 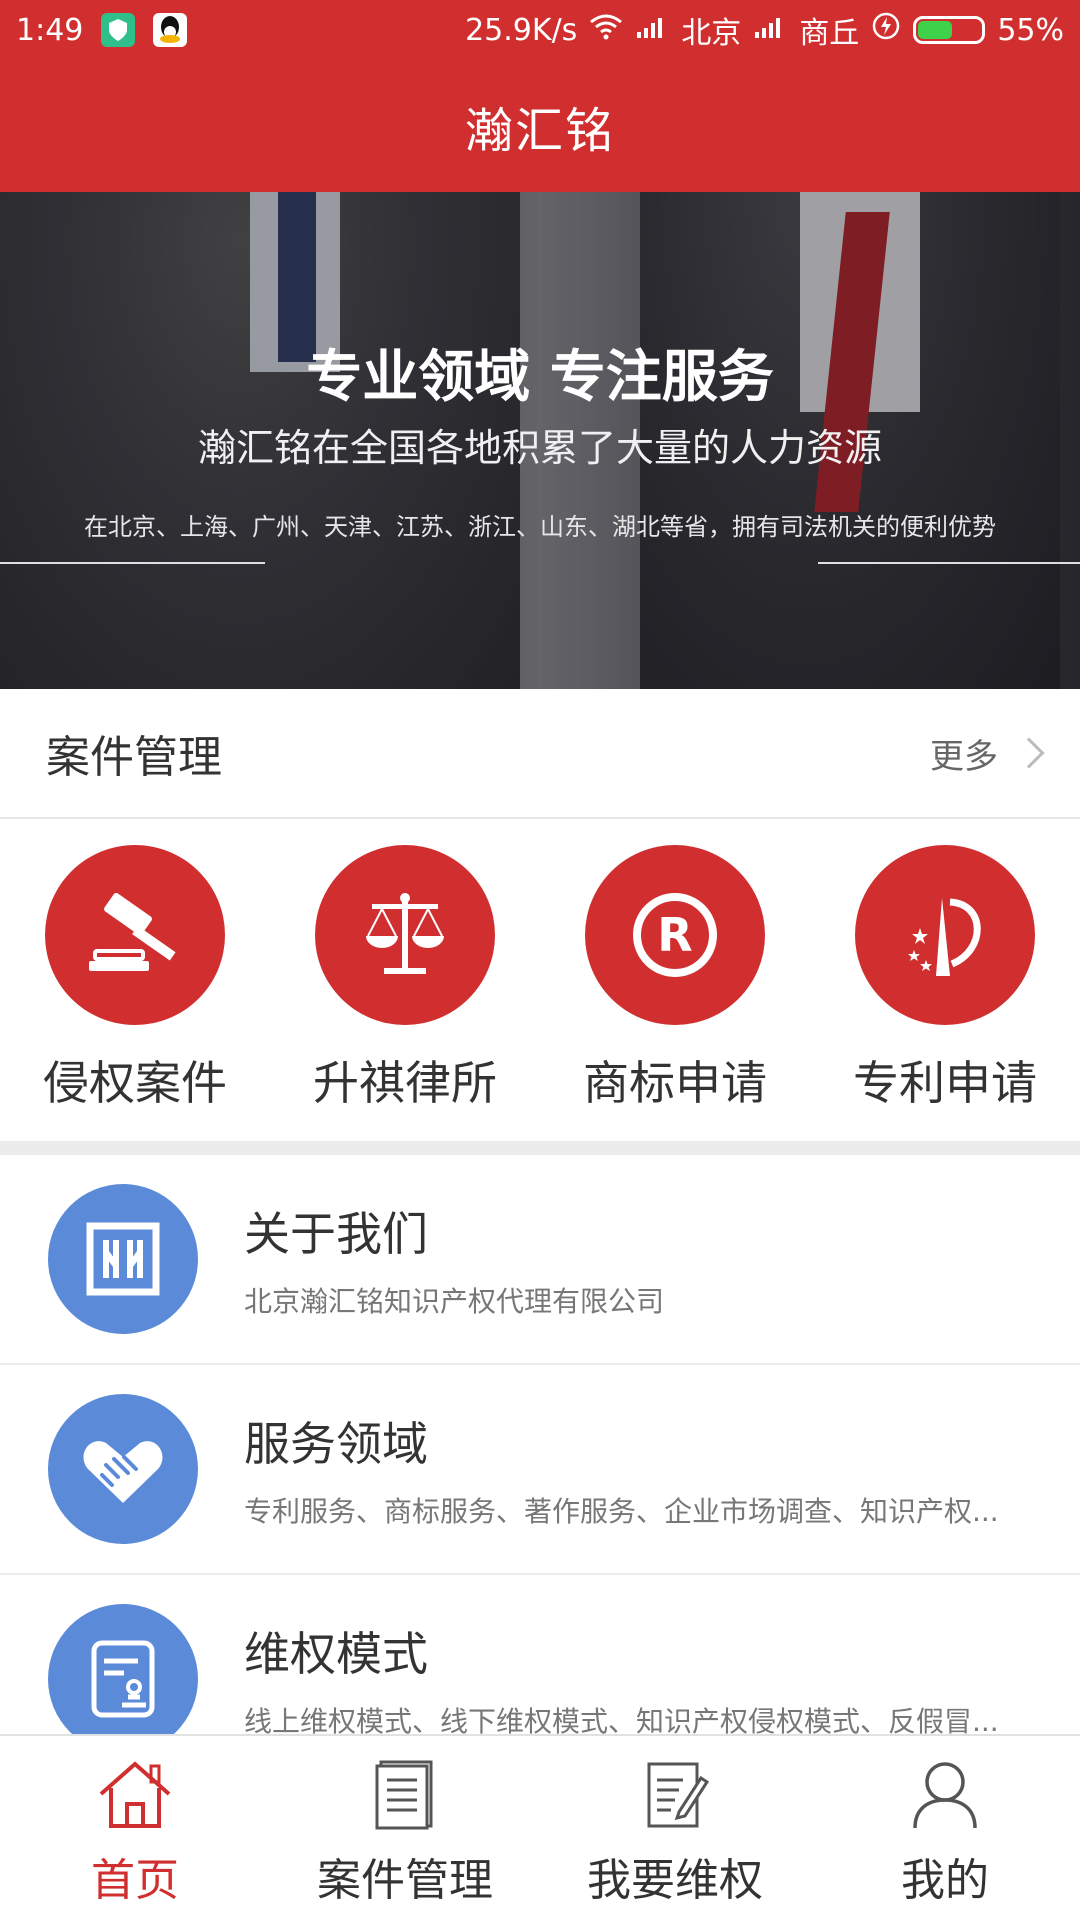 I want to click on nav-rights-protection: 我要维权, so click(x=675, y=1828).